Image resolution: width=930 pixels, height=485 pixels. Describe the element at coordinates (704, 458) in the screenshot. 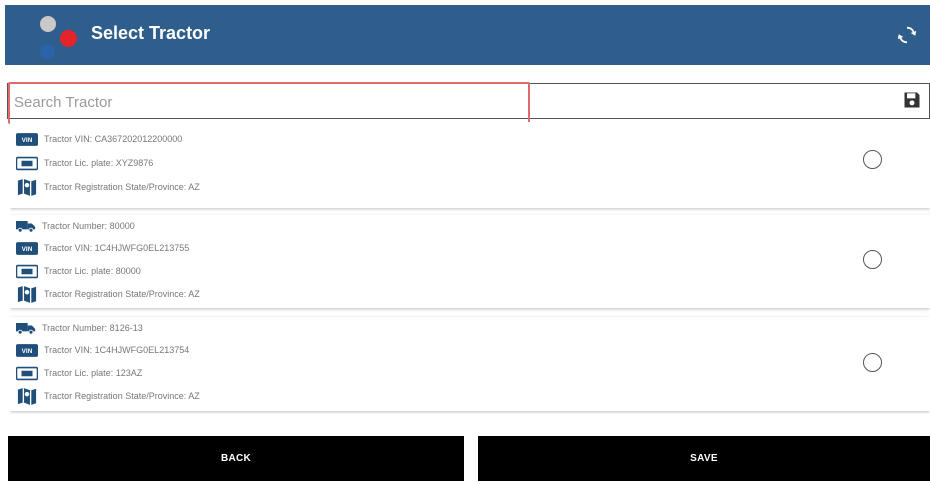

I see `save-button: SAVE` at that location.